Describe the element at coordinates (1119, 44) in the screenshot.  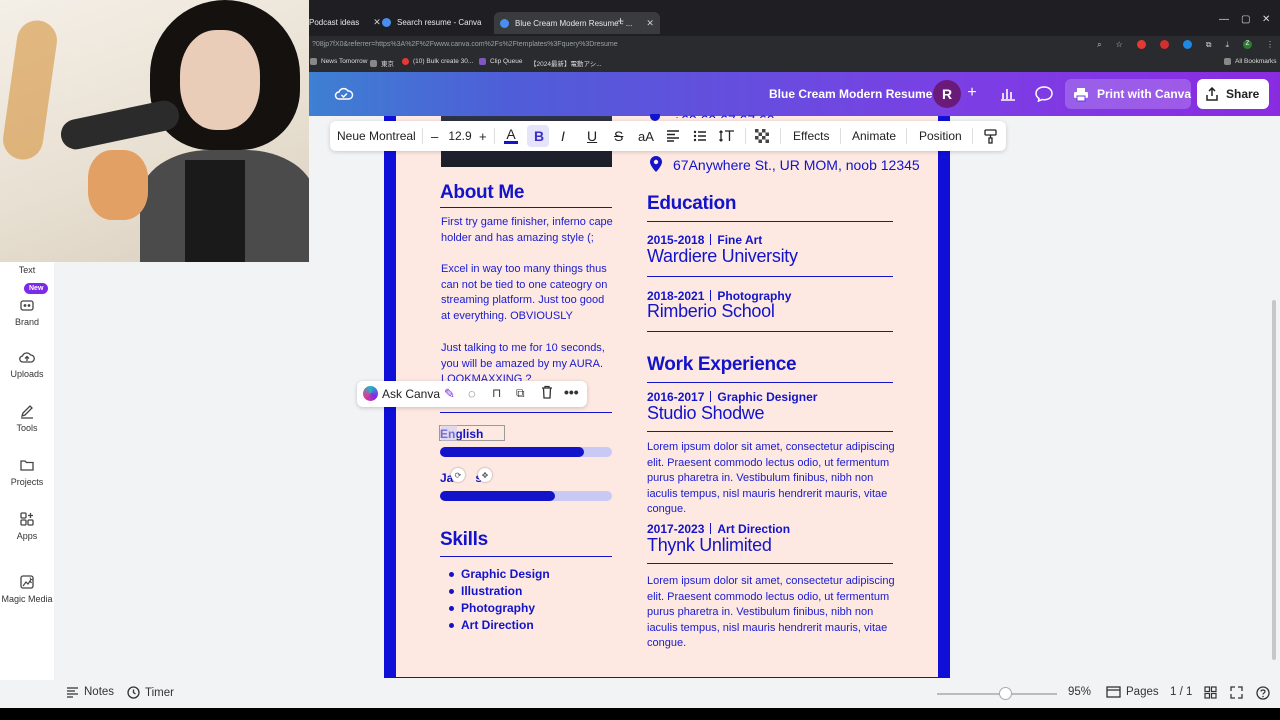
I see `star-icon: ☆` at that location.